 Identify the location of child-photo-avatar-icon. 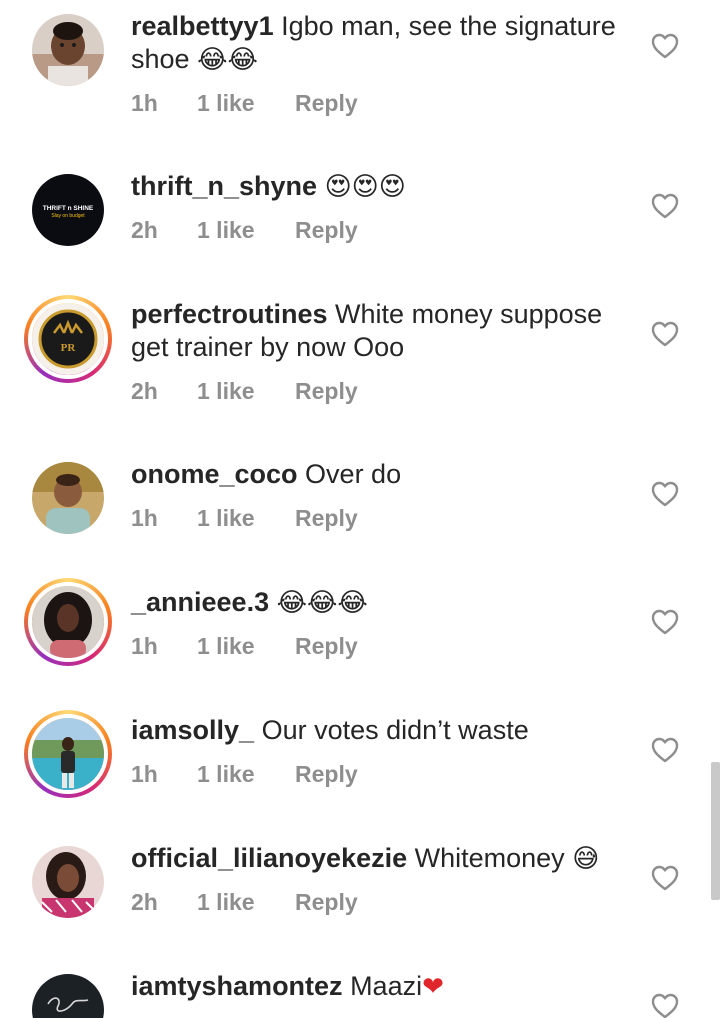
(68, 50).